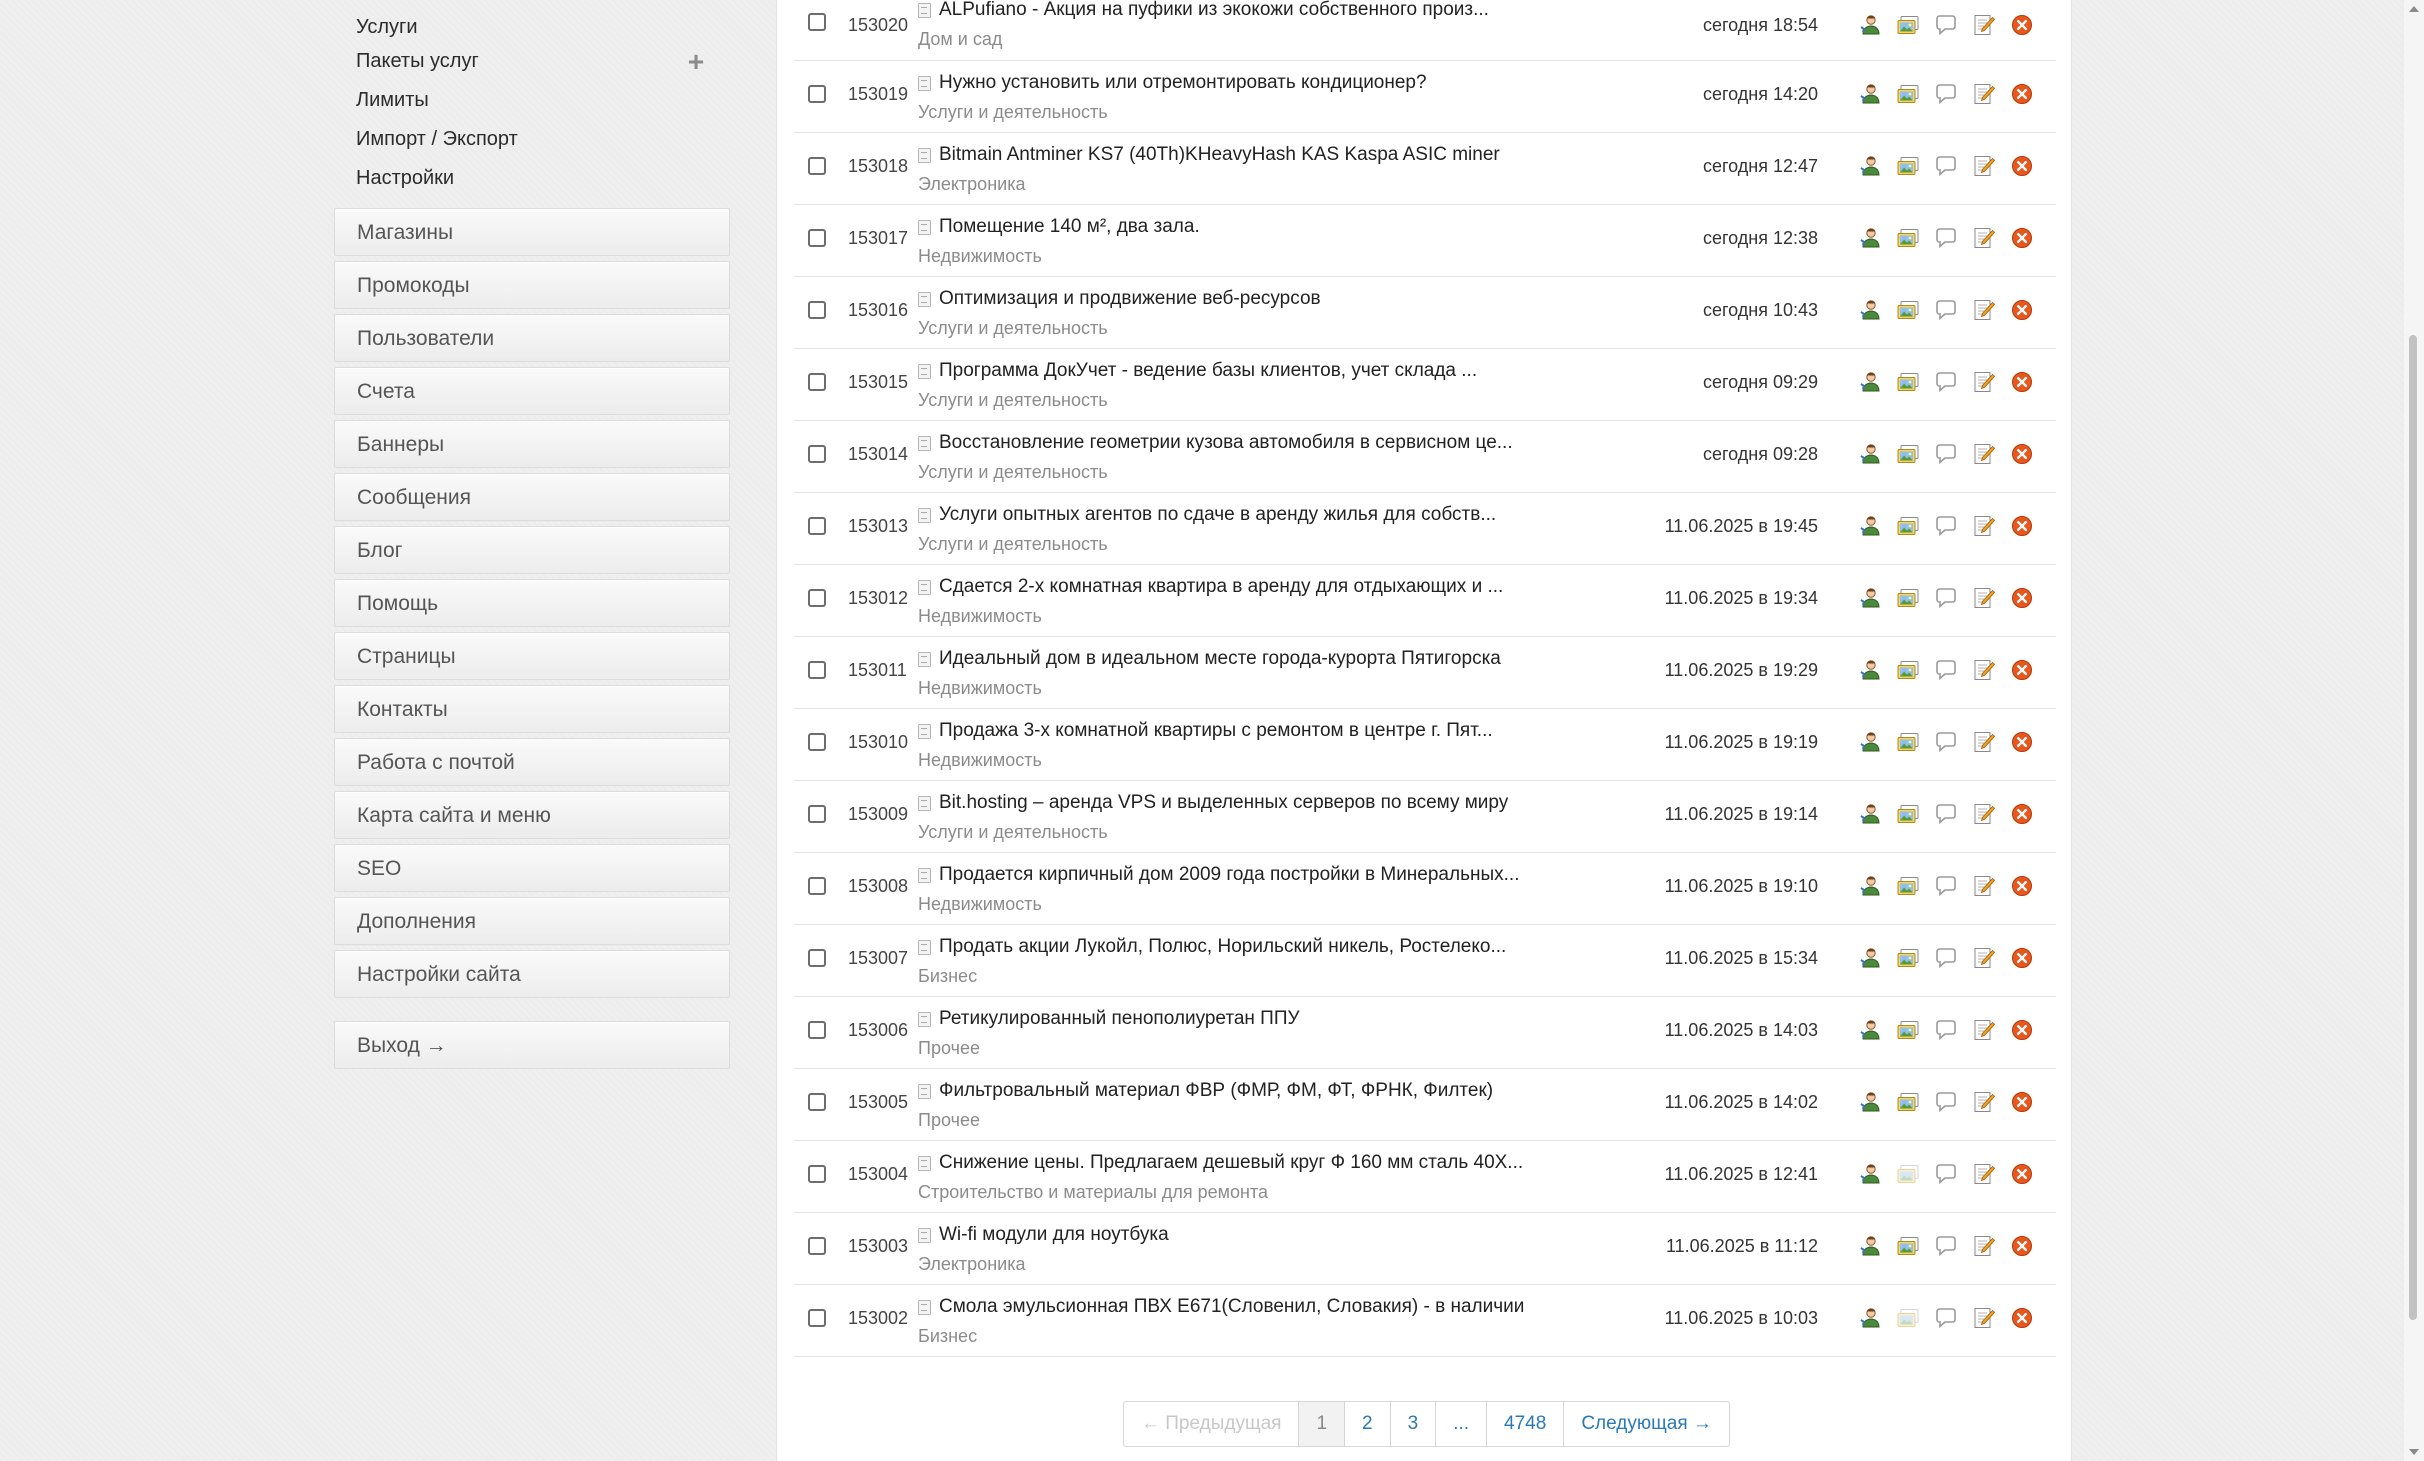 This screenshot has width=2424, height=1461. I want to click on page-button: 4748, so click(1526, 1424).